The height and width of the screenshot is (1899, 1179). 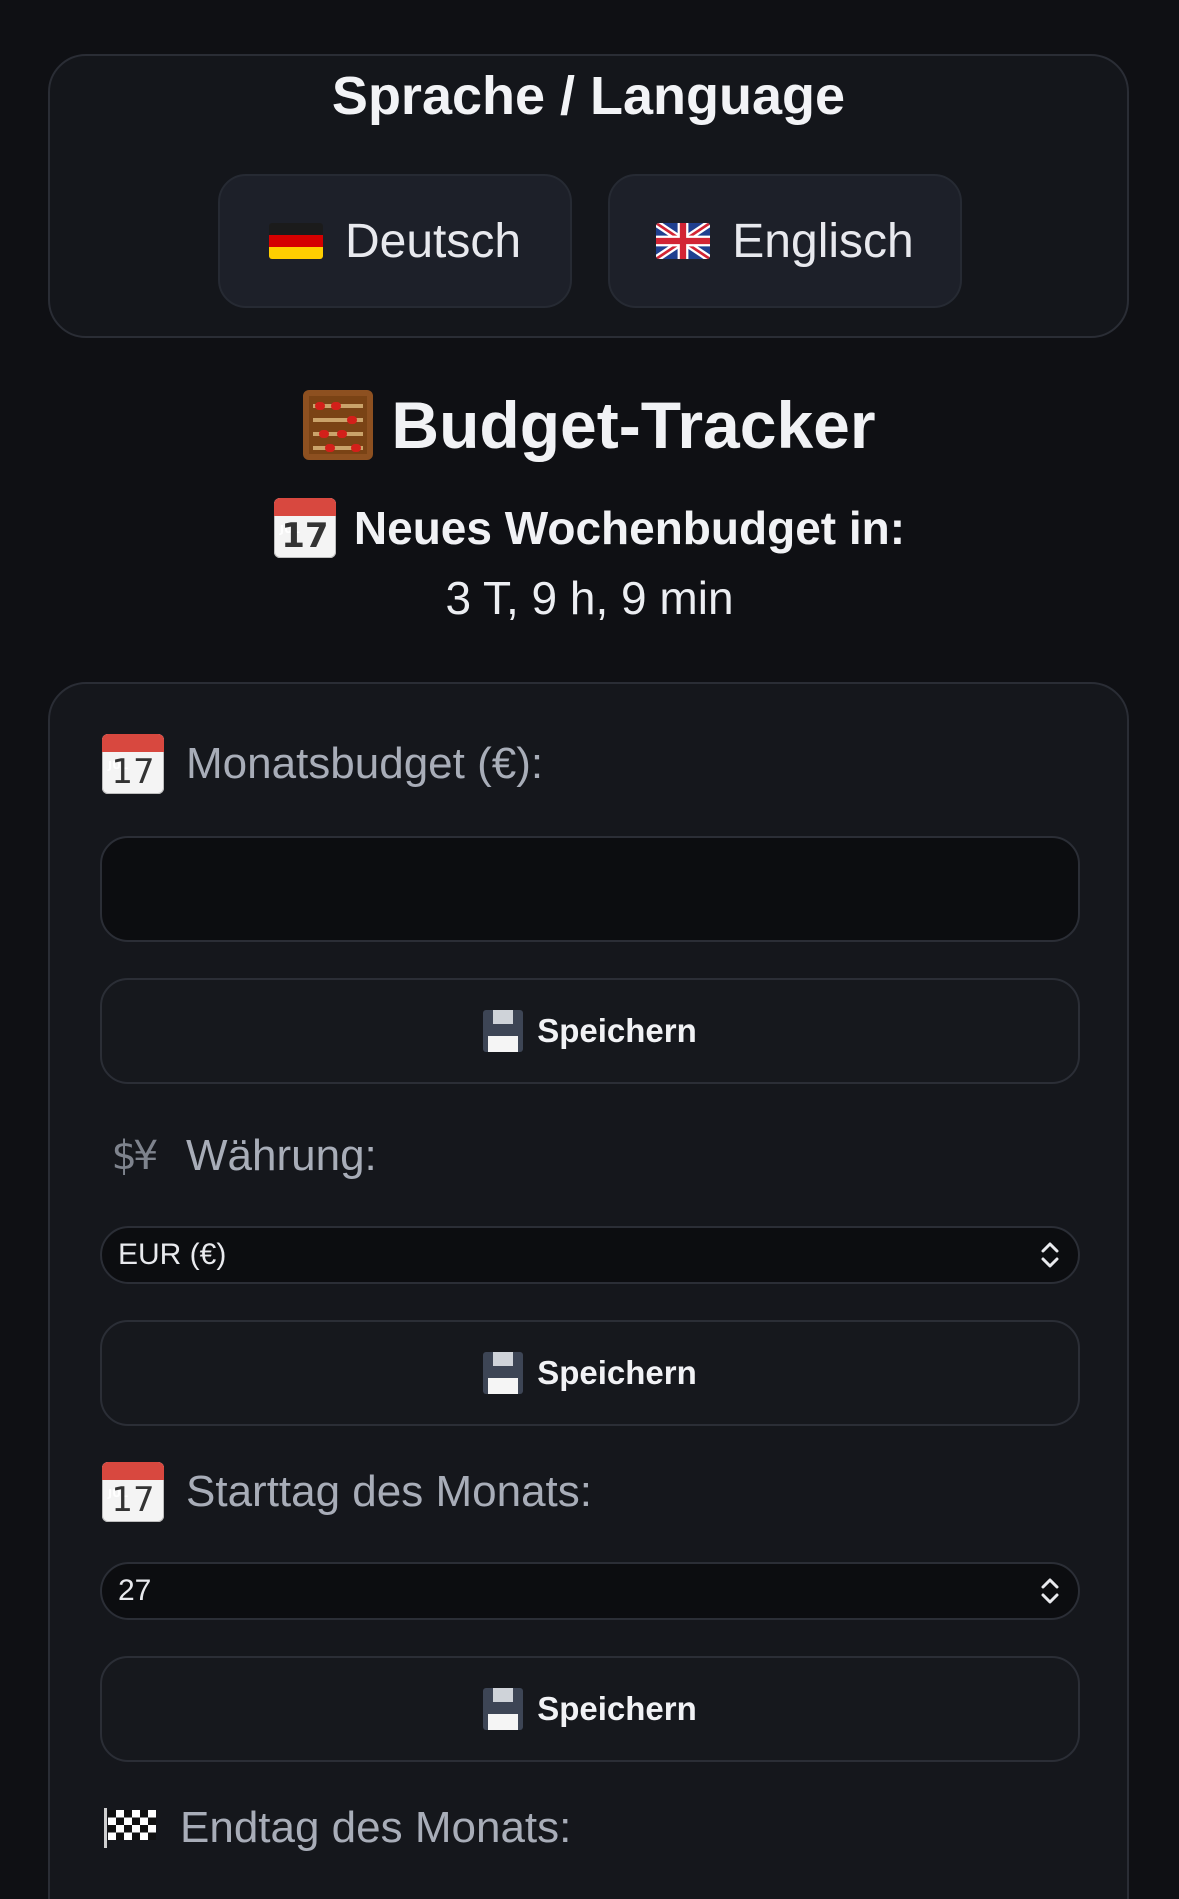 What do you see at coordinates (588, 96) in the screenshot?
I see `language-title: Sprache / Language` at bounding box center [588, 96].